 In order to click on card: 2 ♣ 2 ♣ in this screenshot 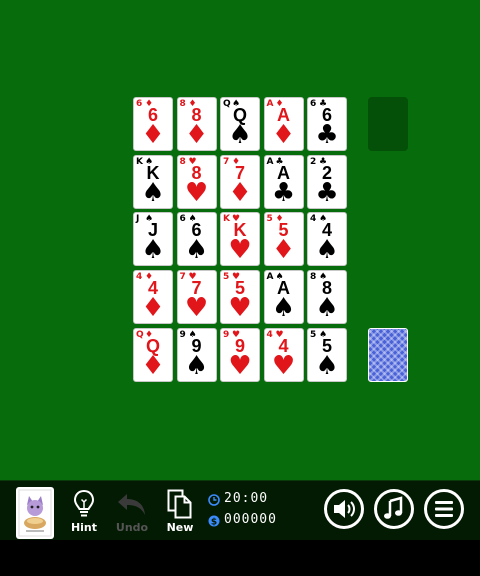, I will do `click(327, 181)`.